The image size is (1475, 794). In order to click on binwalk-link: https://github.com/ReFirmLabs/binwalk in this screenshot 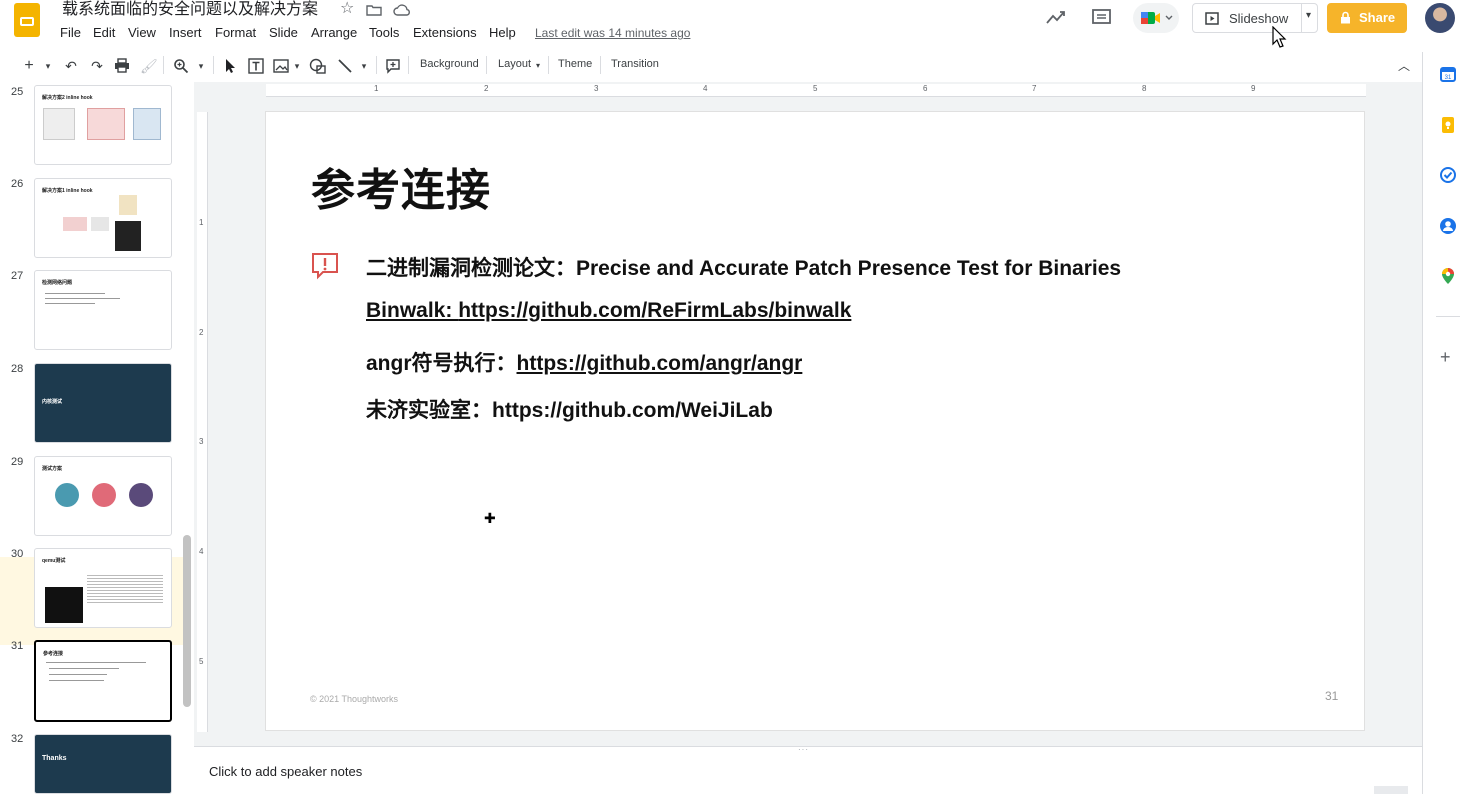, I will do `click(654, 310)`.